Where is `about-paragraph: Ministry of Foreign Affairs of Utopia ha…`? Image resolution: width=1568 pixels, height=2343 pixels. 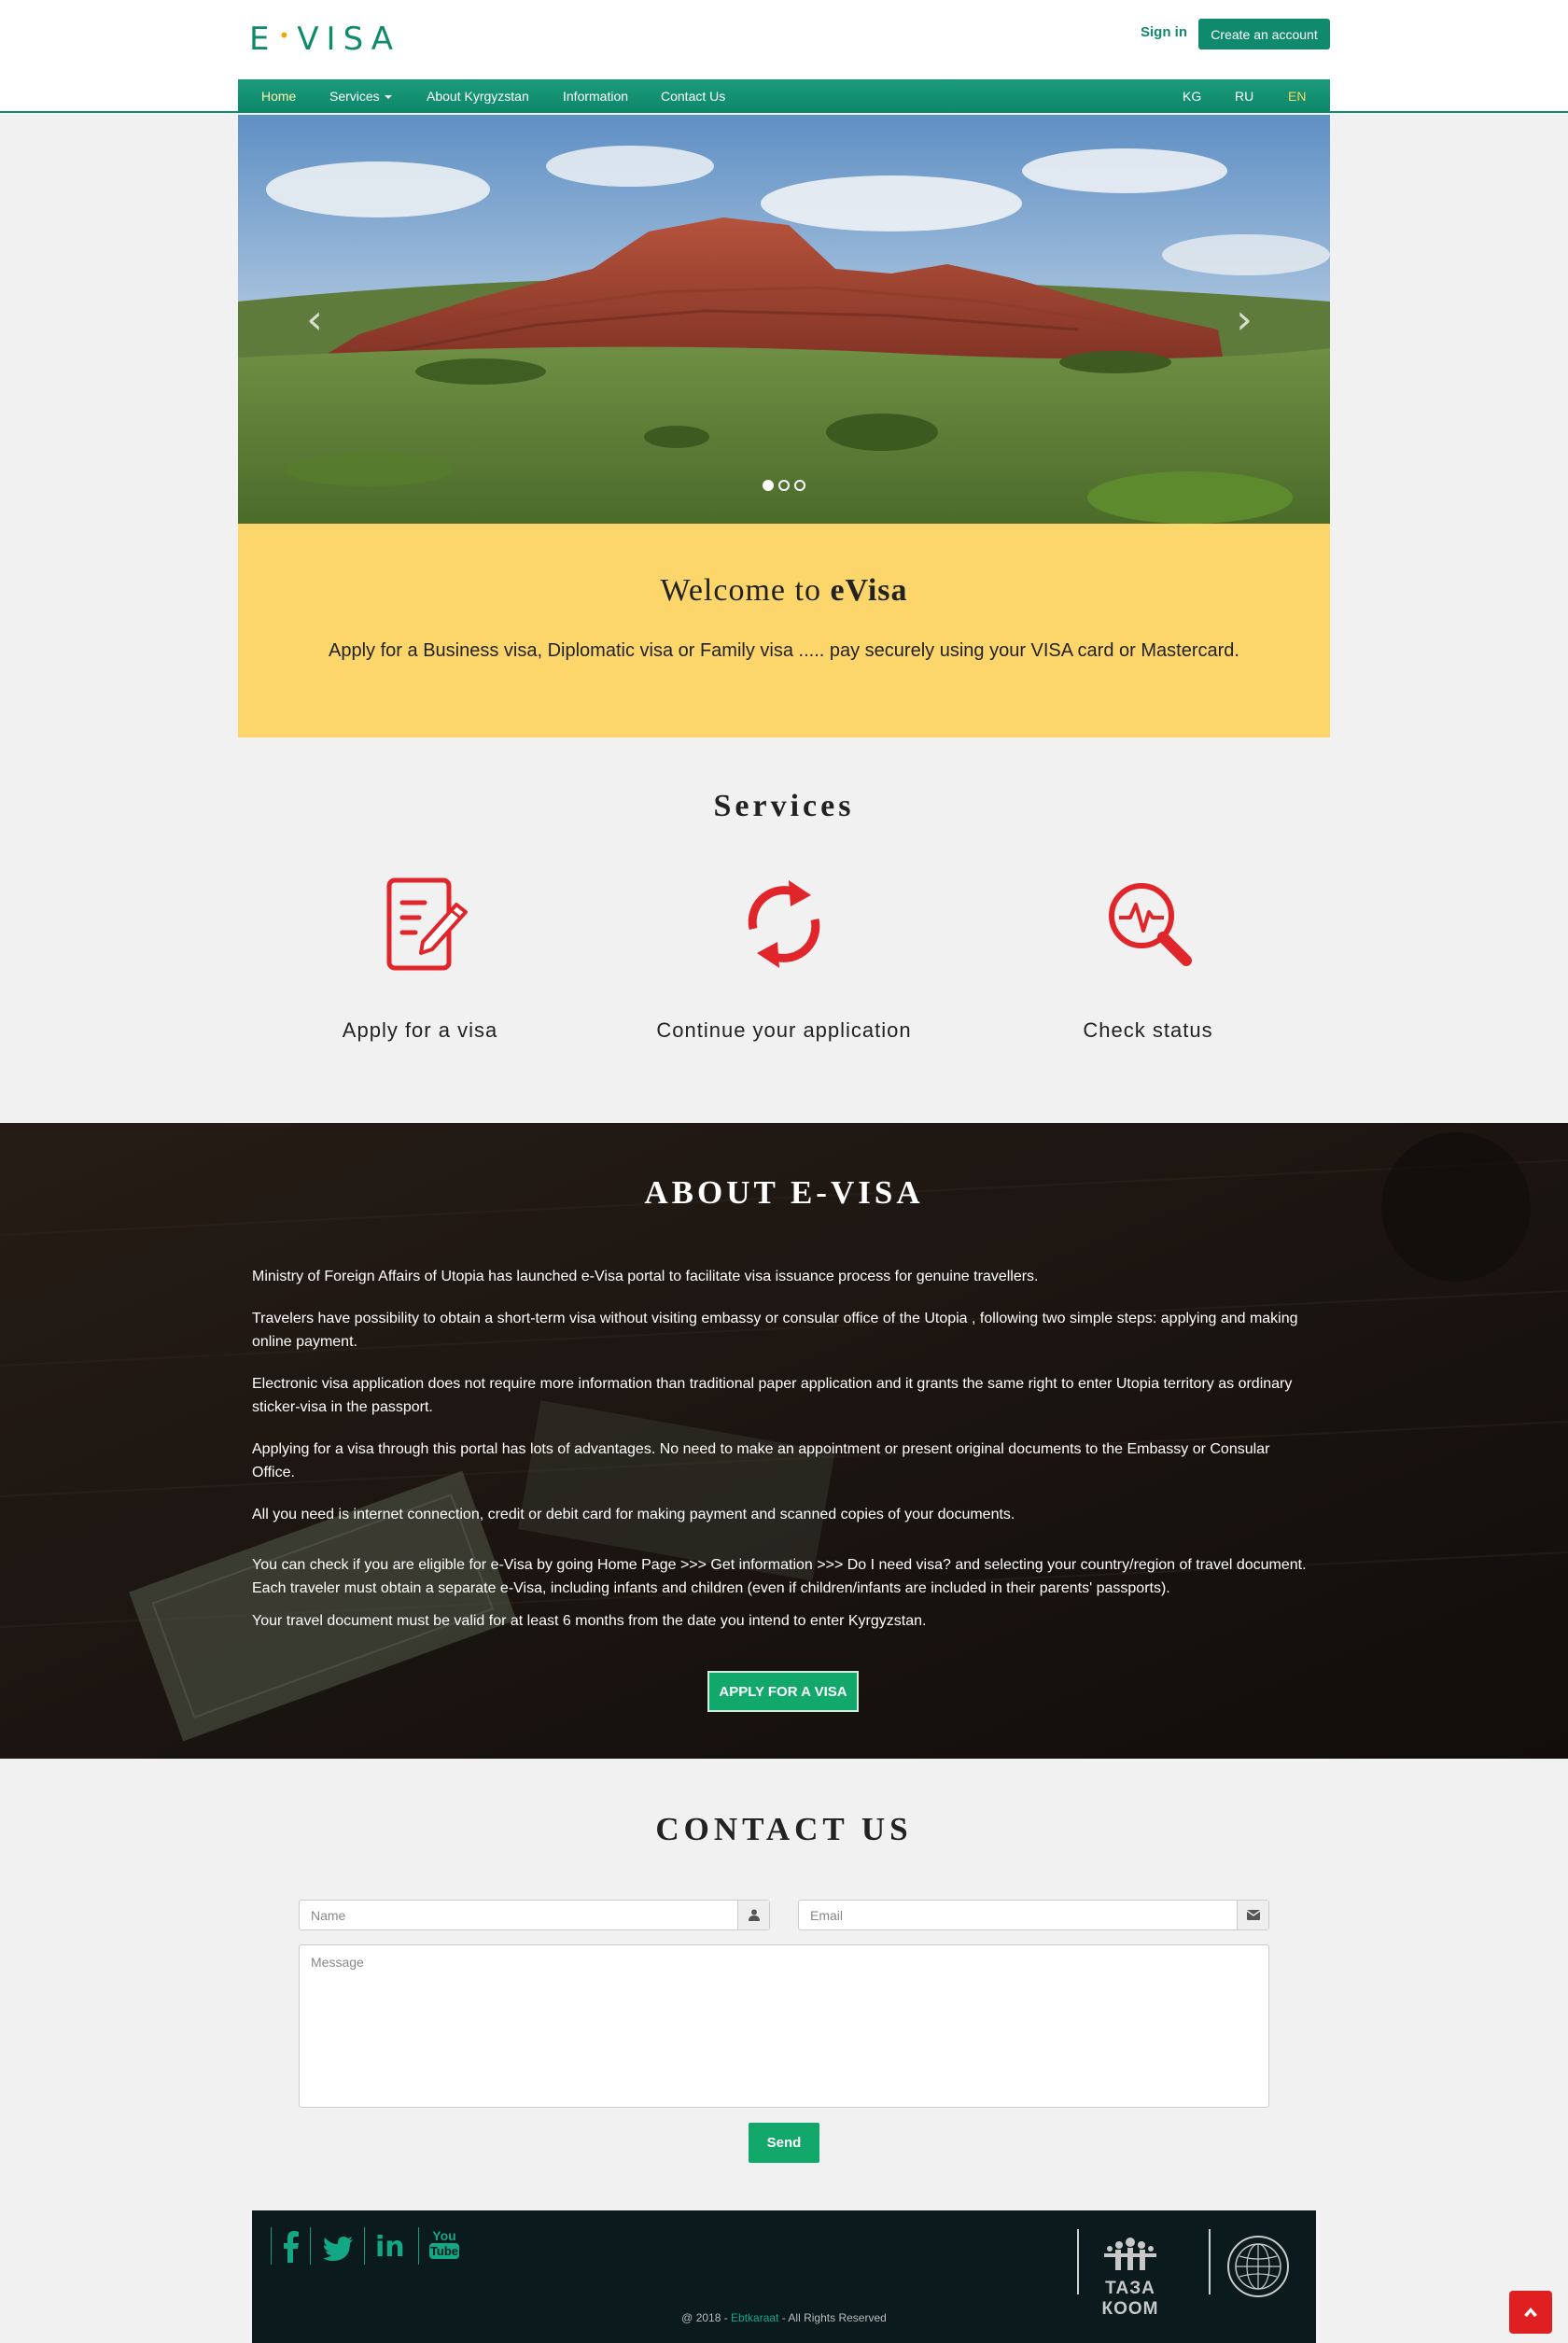 about-paragraph: Ministry of Foreign Affairs of Utopia ha… is located at coordinates (645, 1276).